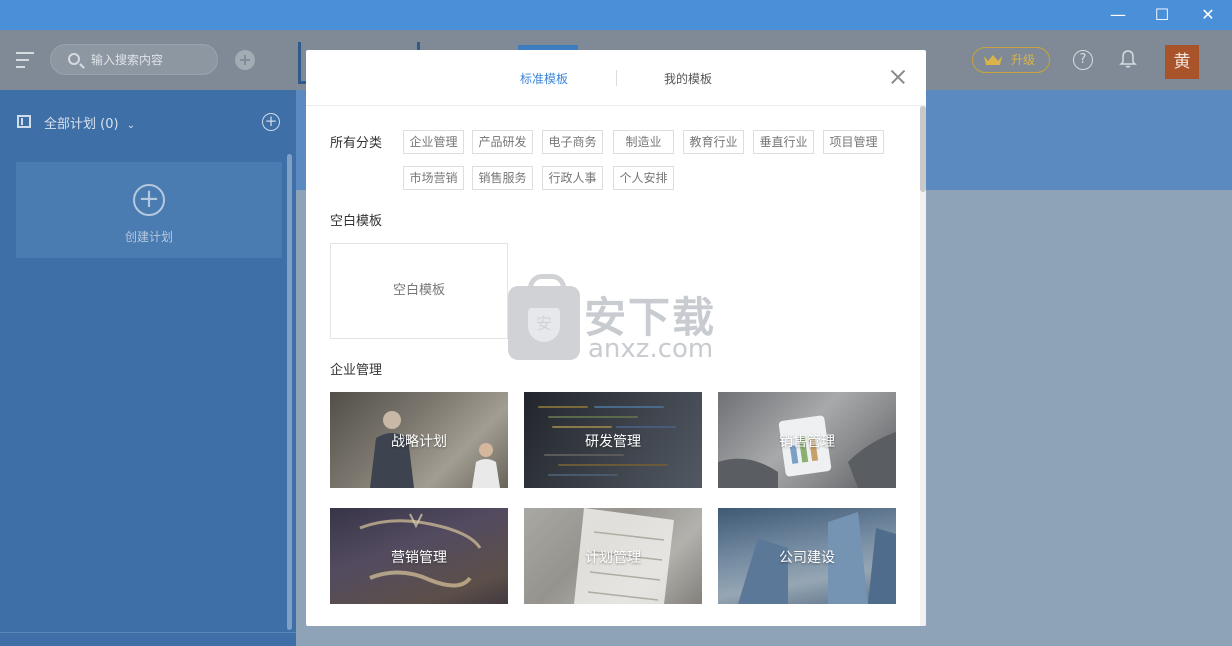 The width and height of the screenshot is (1232, 646). I want to click on category-tag: 垂直行业, so click(783, 142).